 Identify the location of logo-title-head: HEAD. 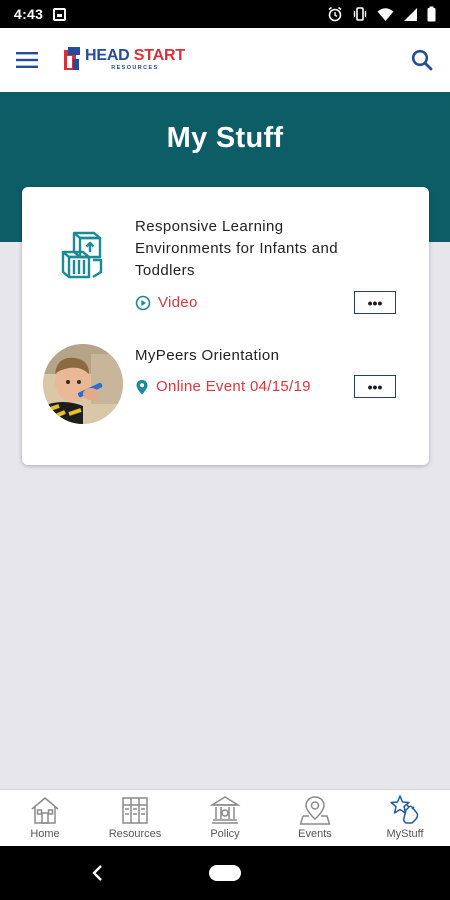
(107, 56).